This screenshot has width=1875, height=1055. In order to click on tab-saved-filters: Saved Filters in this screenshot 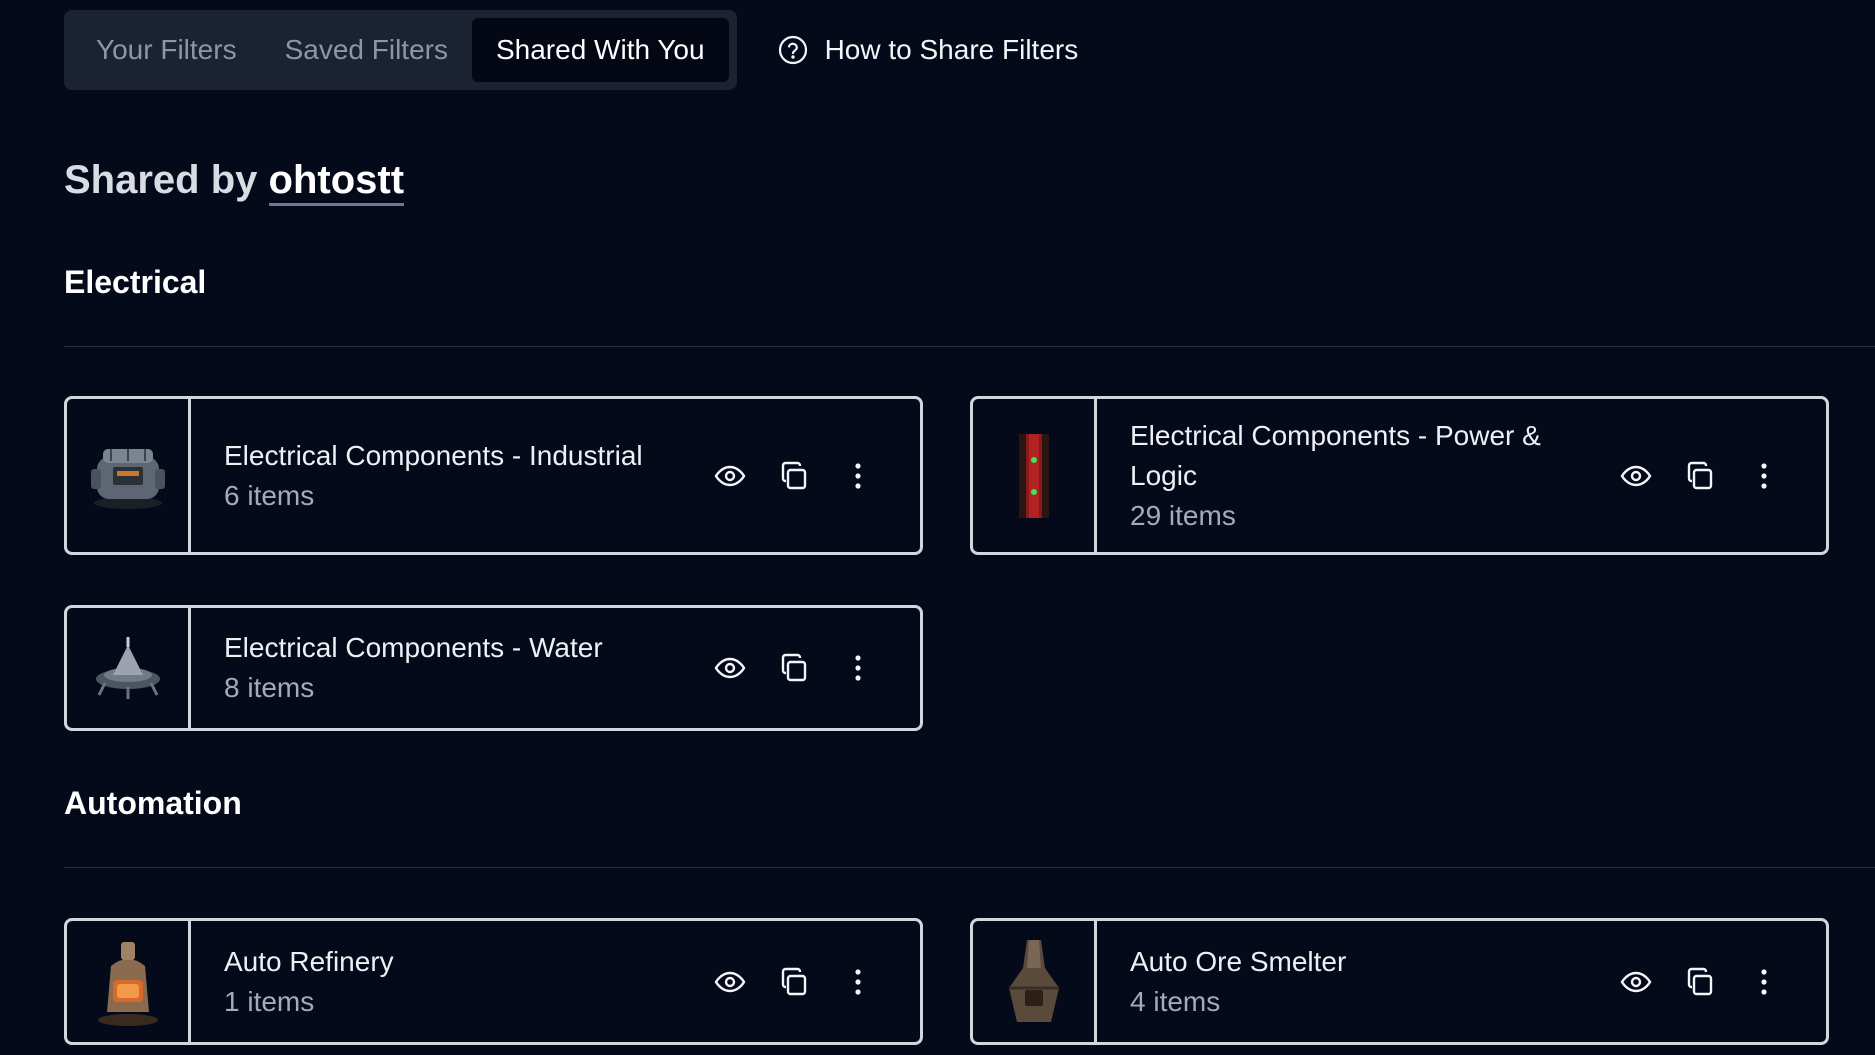, I will do `click(366, 50)`.